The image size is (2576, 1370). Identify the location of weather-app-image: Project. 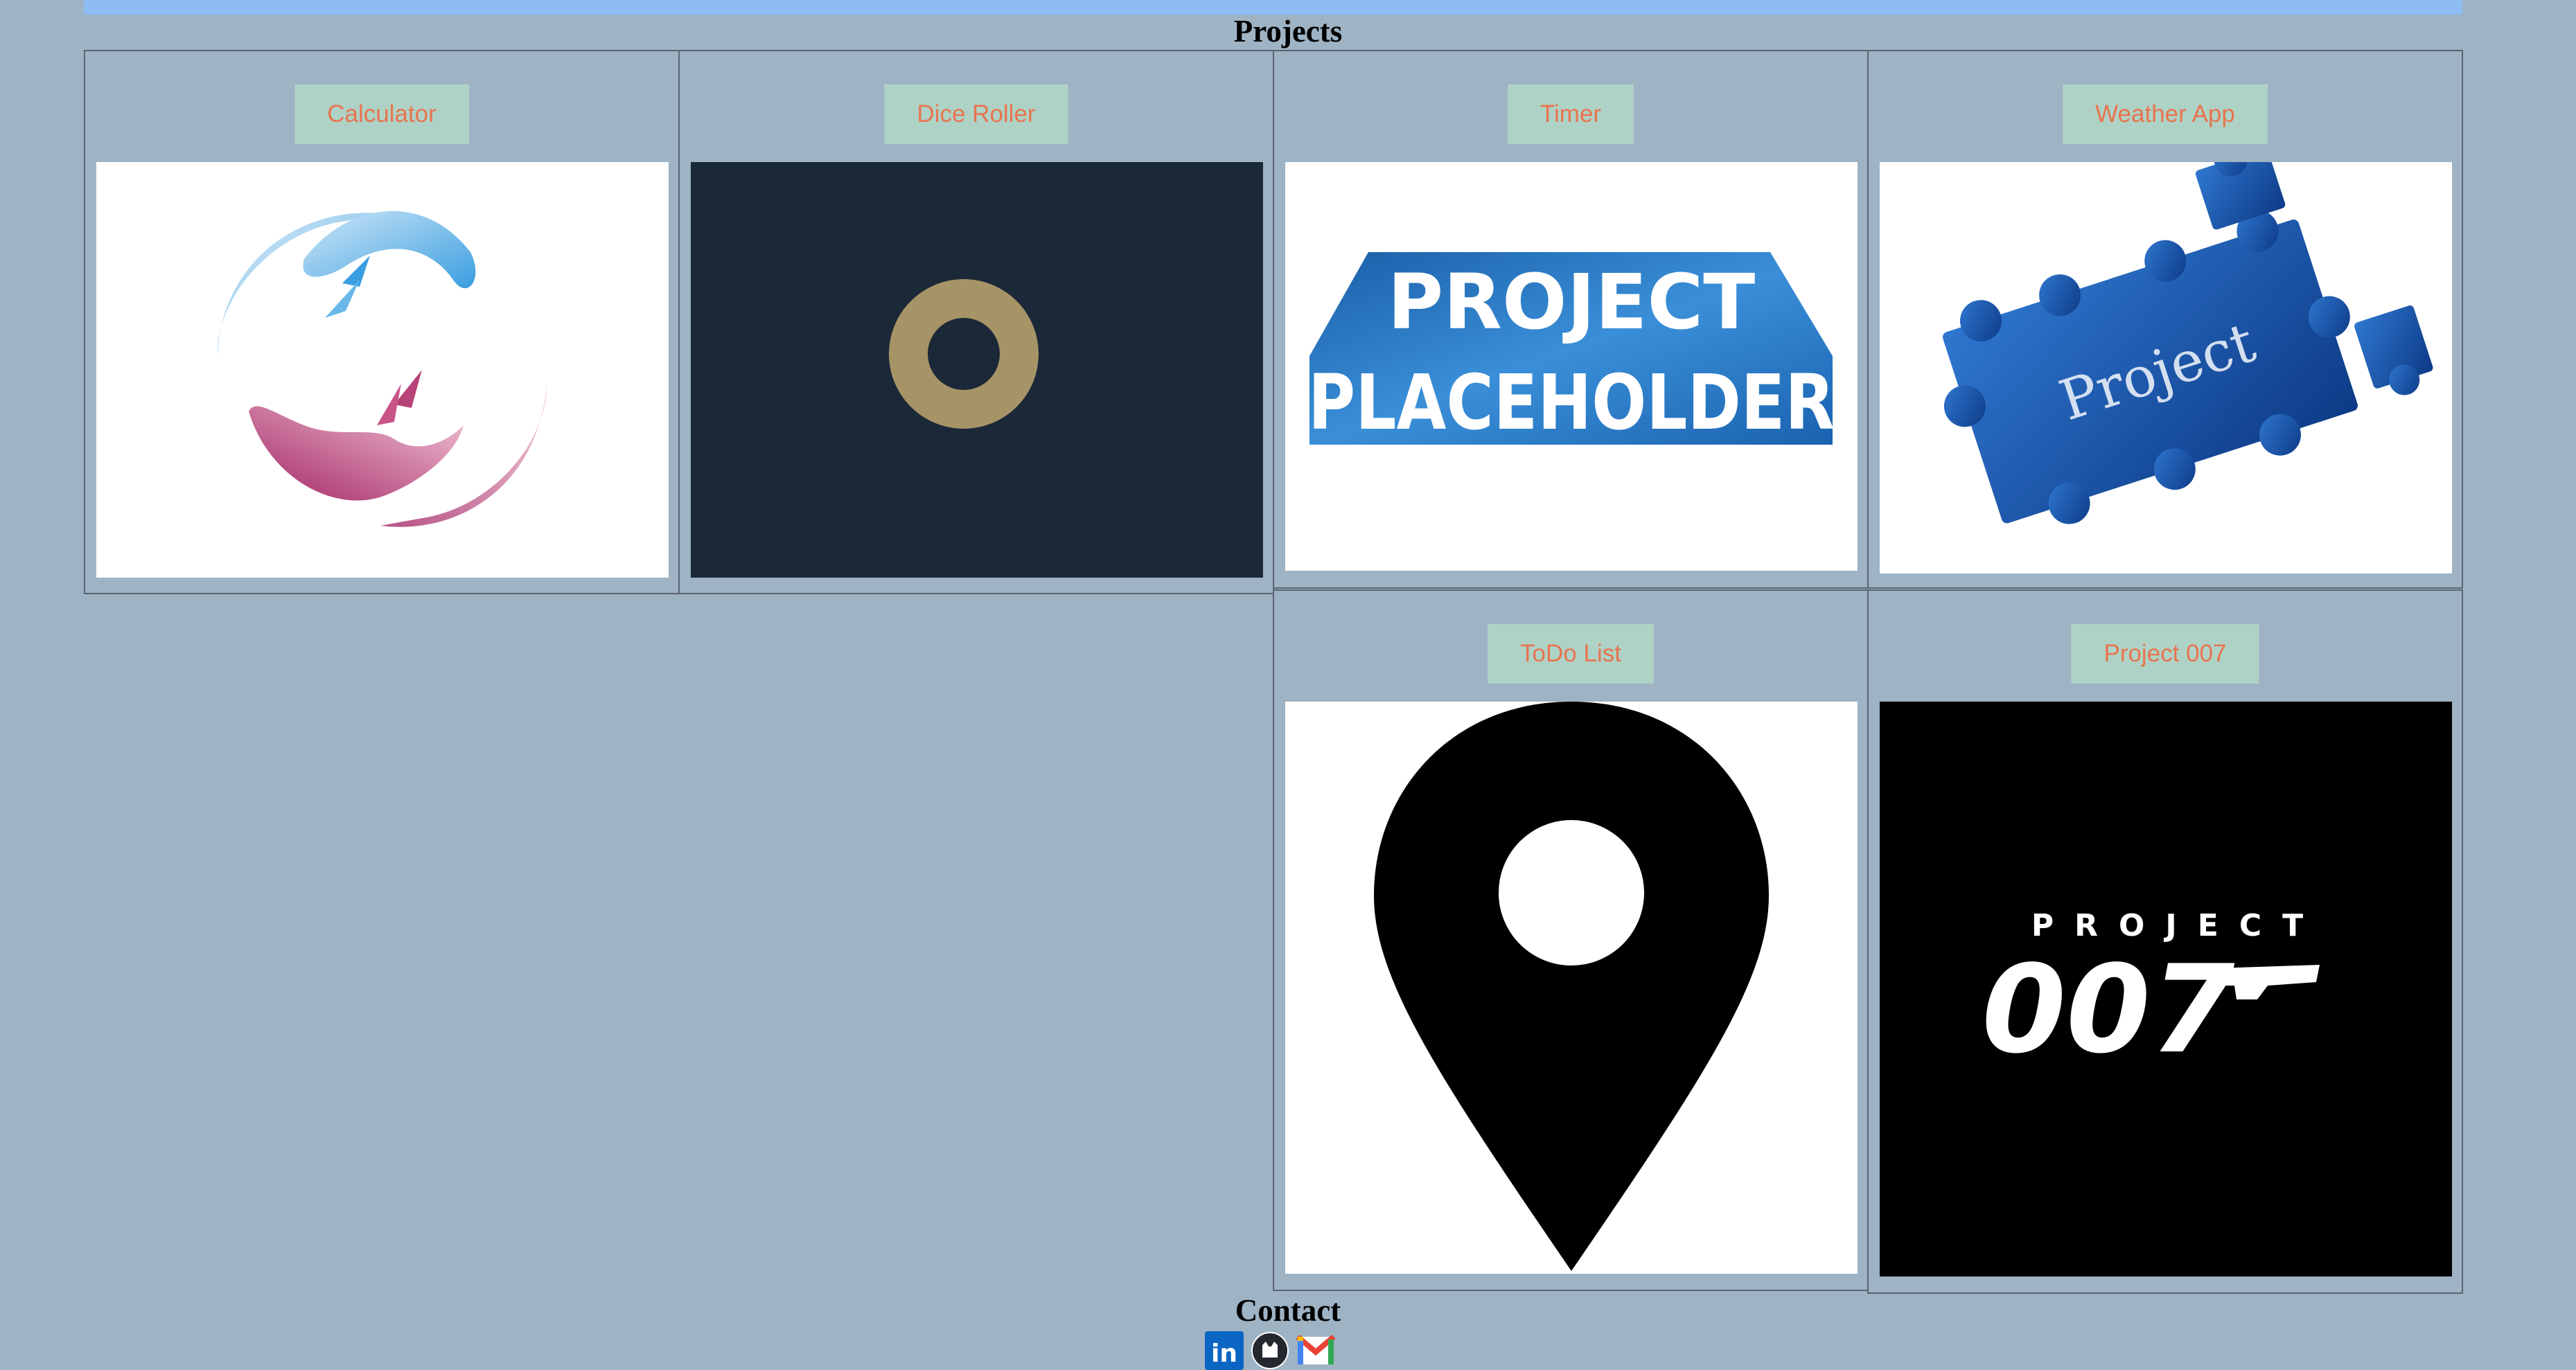
(2166, 368).